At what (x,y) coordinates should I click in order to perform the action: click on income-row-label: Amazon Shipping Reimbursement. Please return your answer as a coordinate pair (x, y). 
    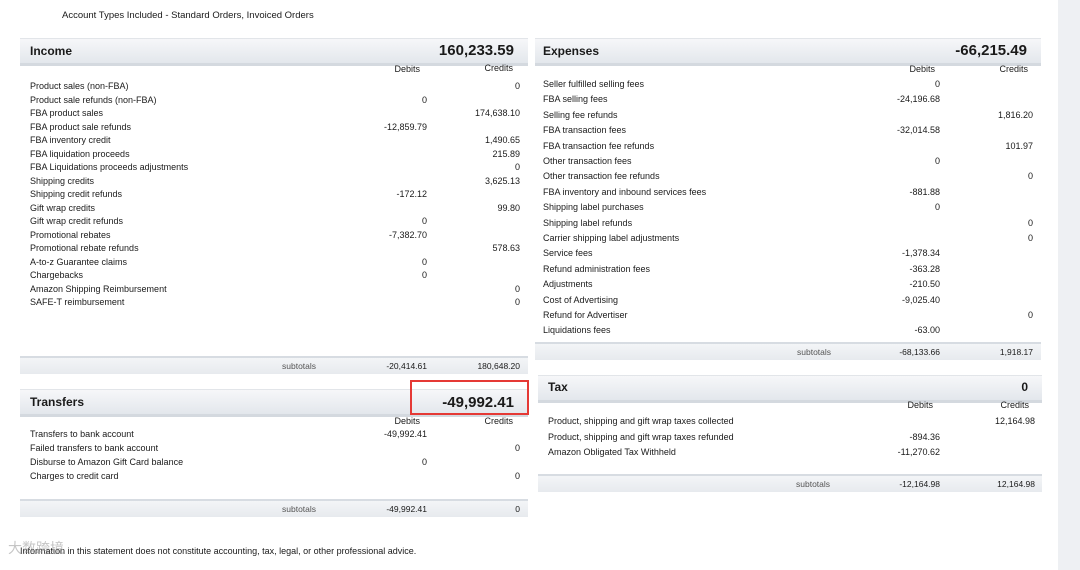
    Looking at the image, I should click on (98, 288).